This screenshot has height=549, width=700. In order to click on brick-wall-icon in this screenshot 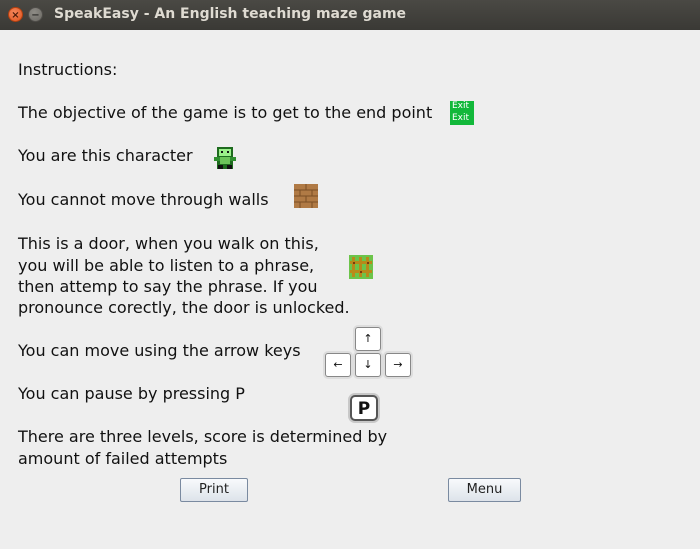, I will do `click(306, 196)`.